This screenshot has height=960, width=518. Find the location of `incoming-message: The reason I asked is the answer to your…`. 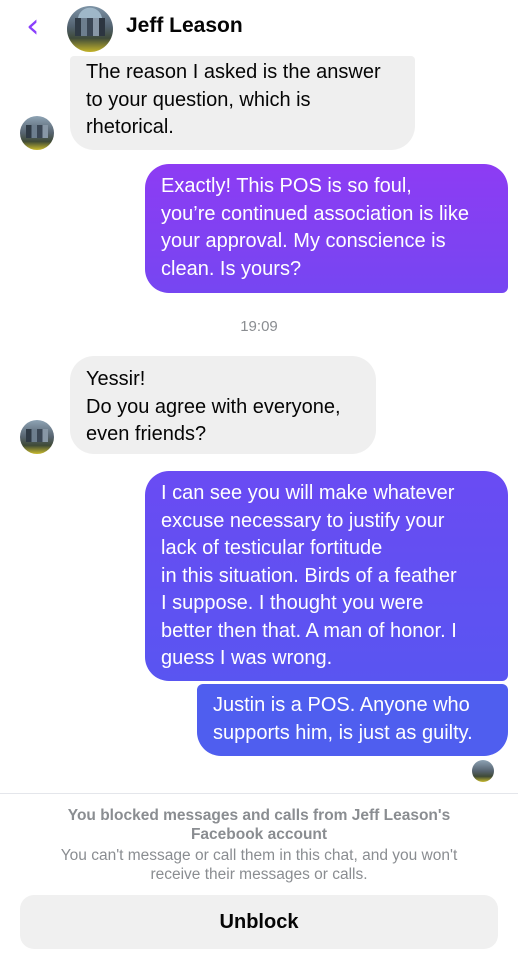

incoming-message: The reason I asked is the answer to your… is located at coordinates (242, 103).